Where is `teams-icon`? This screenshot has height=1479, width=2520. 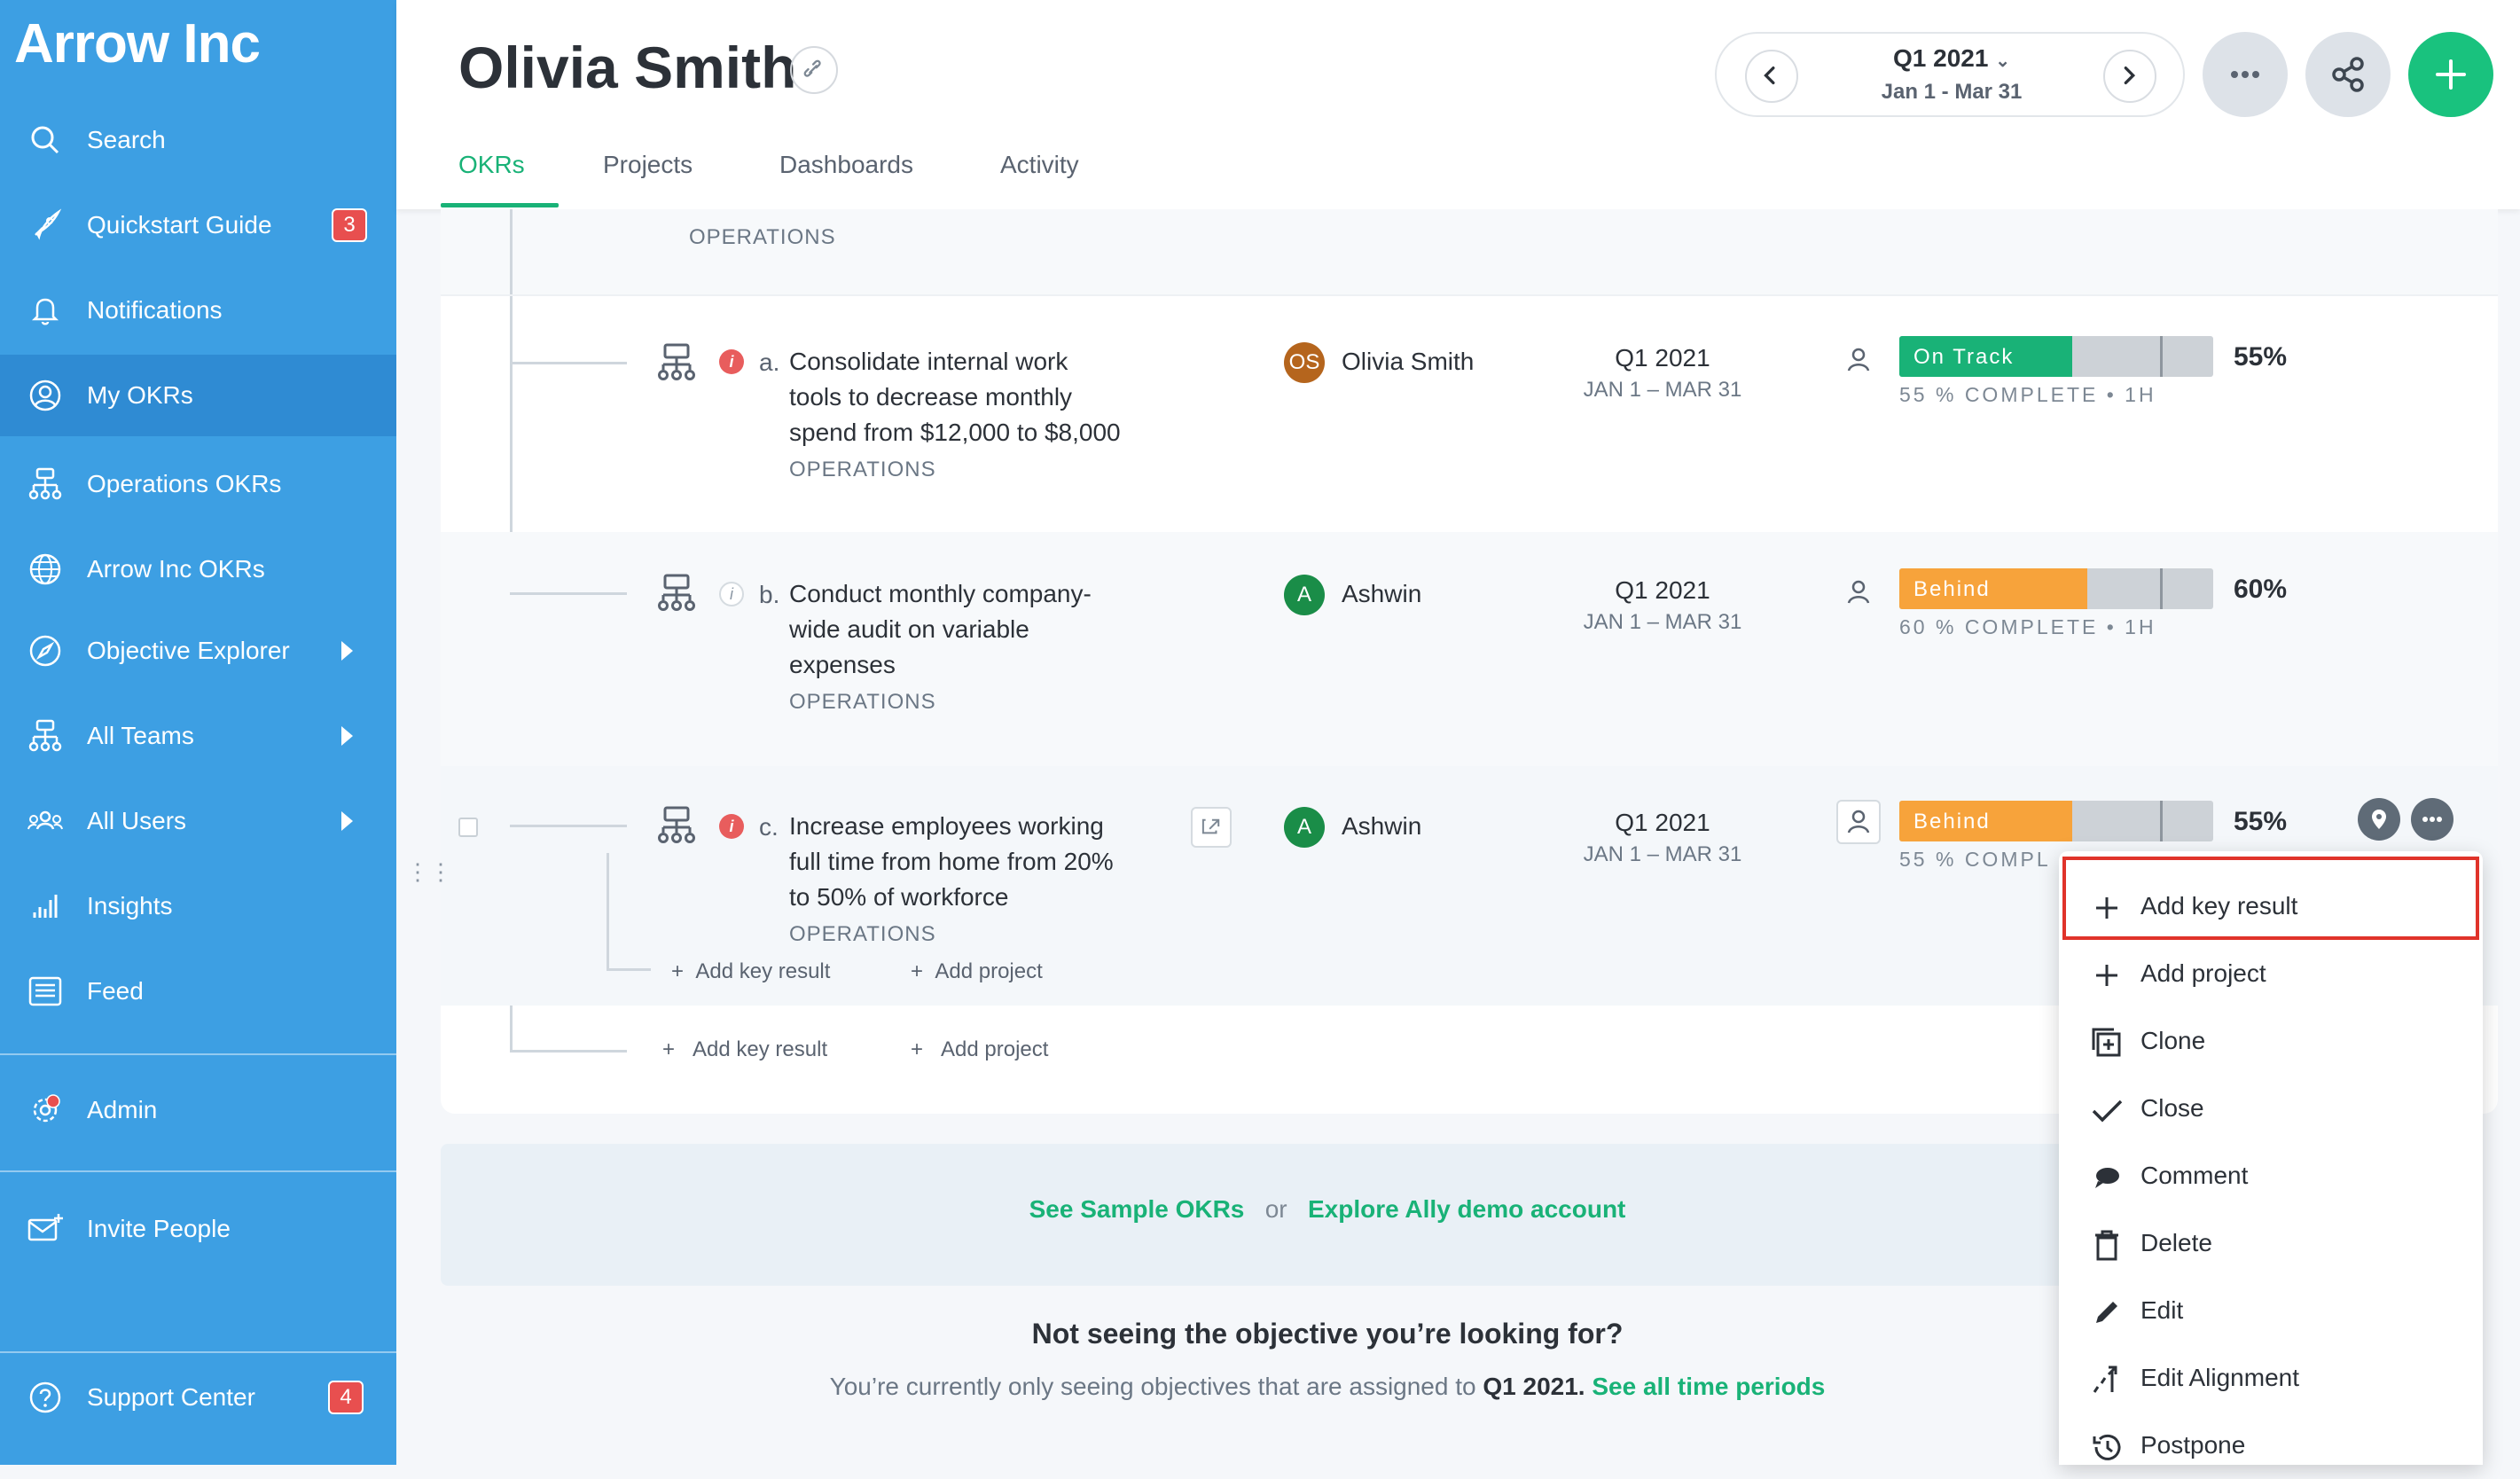 teams-icon is located at coordinates (45, 735).